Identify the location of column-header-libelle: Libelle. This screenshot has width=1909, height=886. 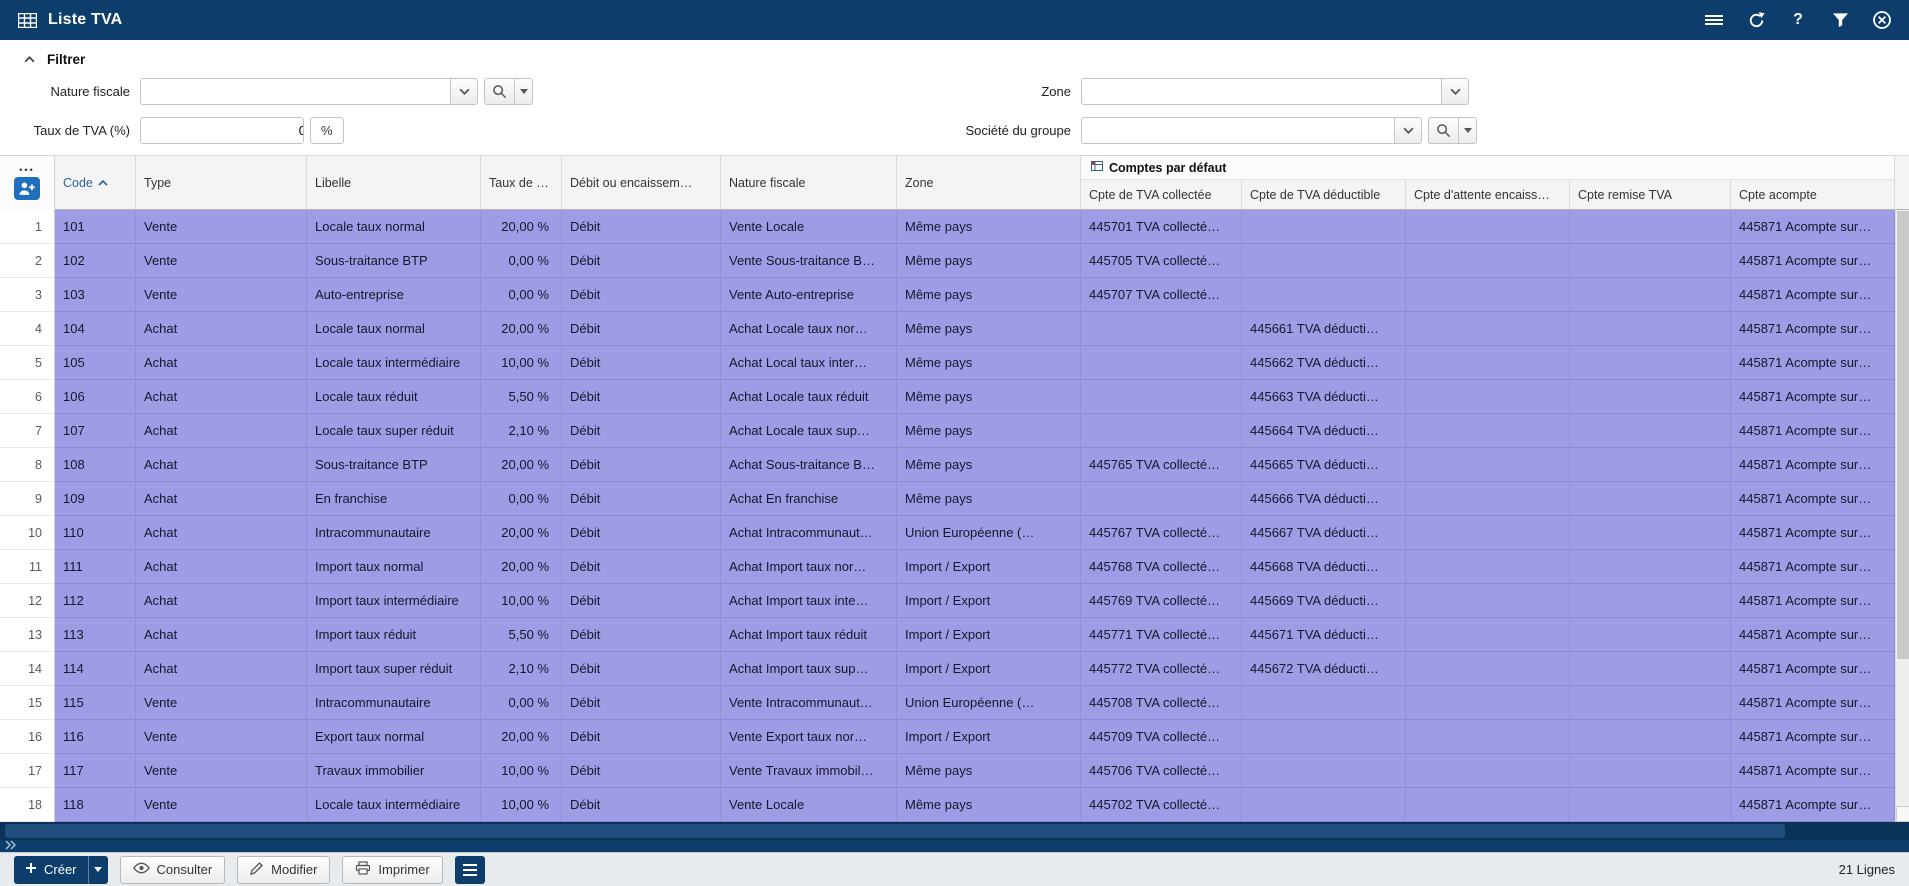
(394, 183).